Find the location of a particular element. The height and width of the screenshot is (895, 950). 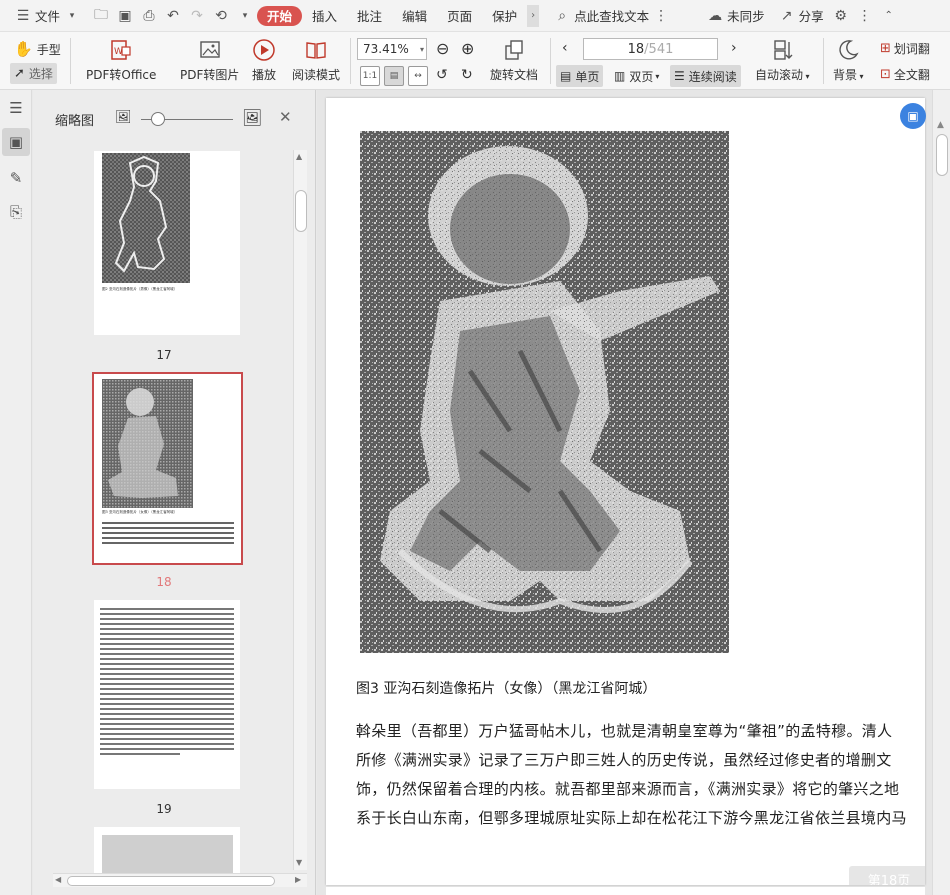

total-pages: /541 is located at coordinates (659, 49).